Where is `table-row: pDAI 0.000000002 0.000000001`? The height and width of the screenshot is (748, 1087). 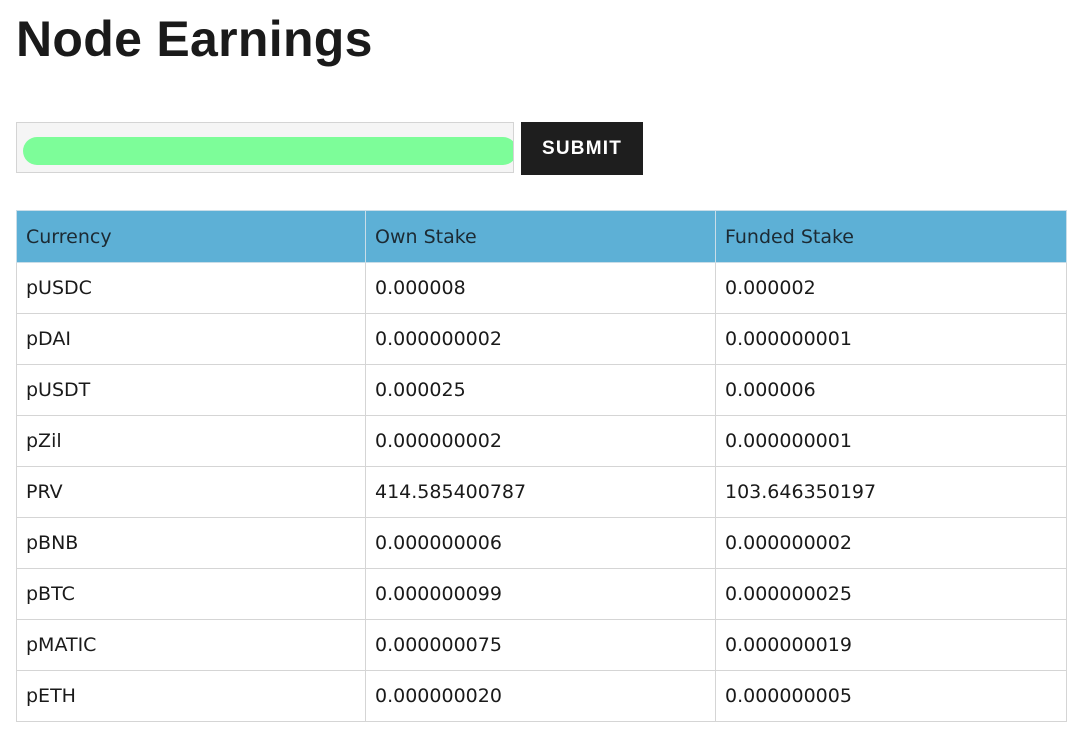
table-row: pDAI 0.000000002 0.000000001 is located at coordinates (541, 339).